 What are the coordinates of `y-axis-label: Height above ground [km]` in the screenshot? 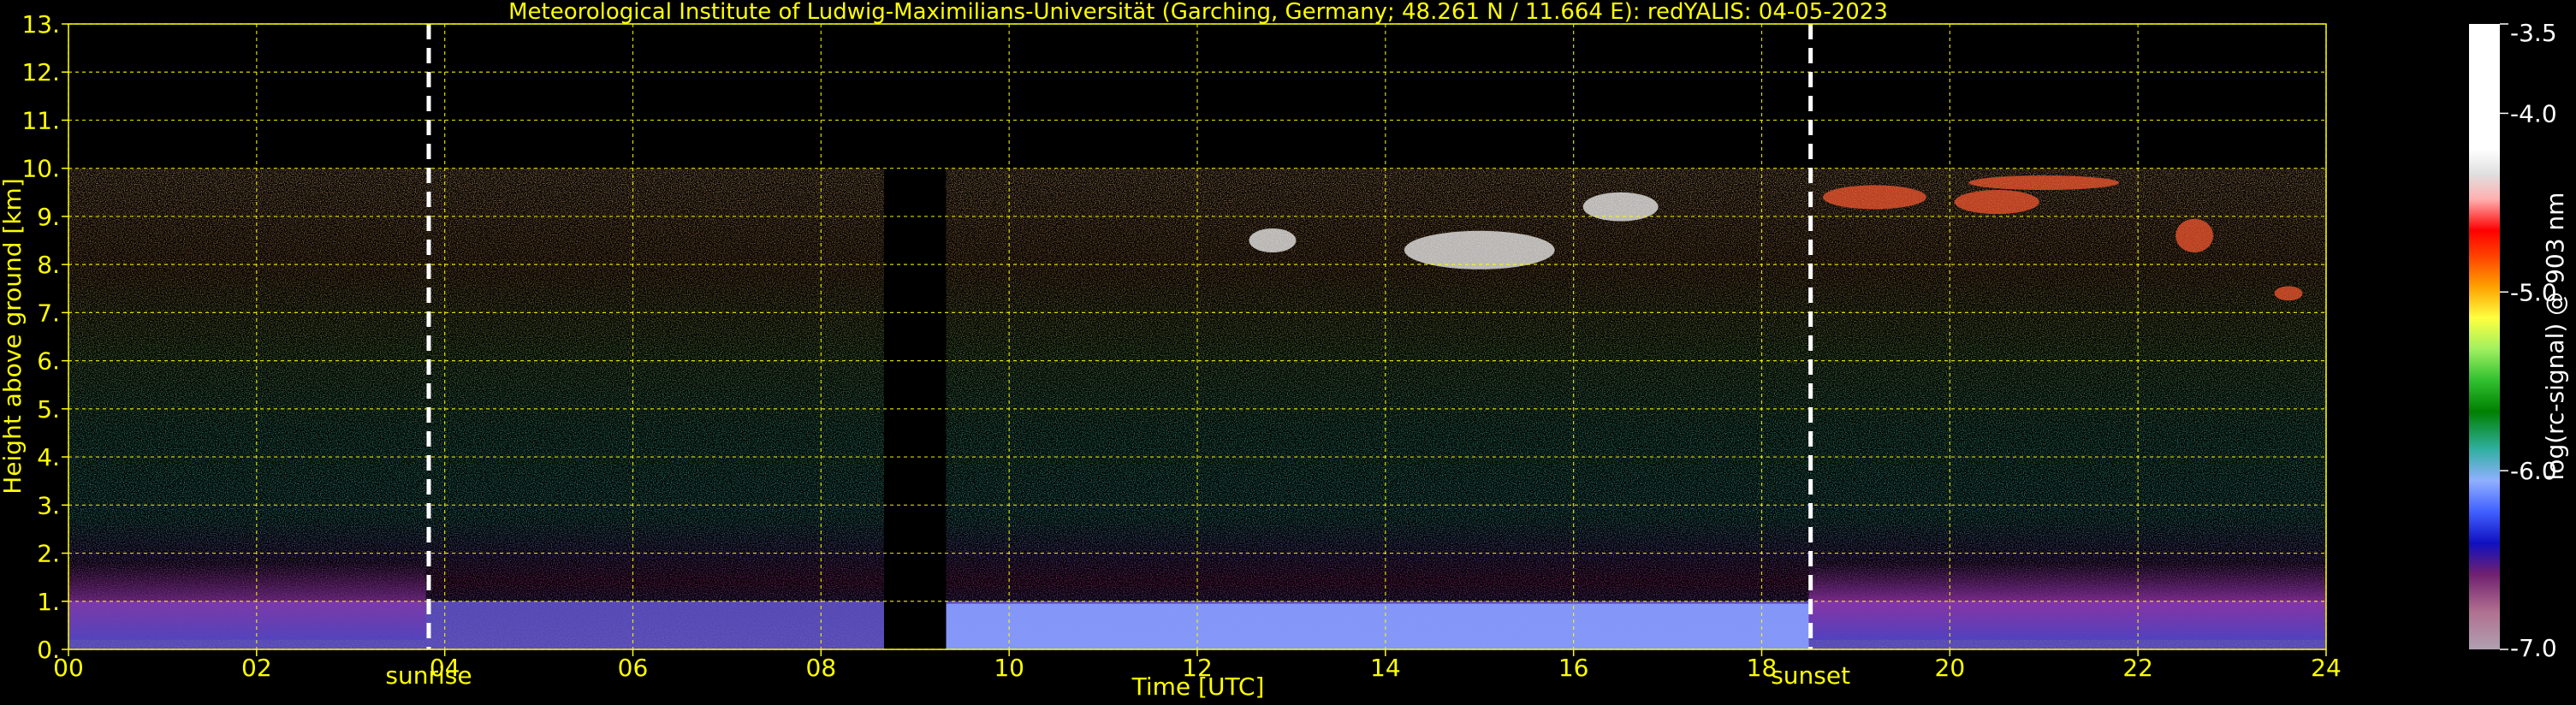 It's located at (13, 336).